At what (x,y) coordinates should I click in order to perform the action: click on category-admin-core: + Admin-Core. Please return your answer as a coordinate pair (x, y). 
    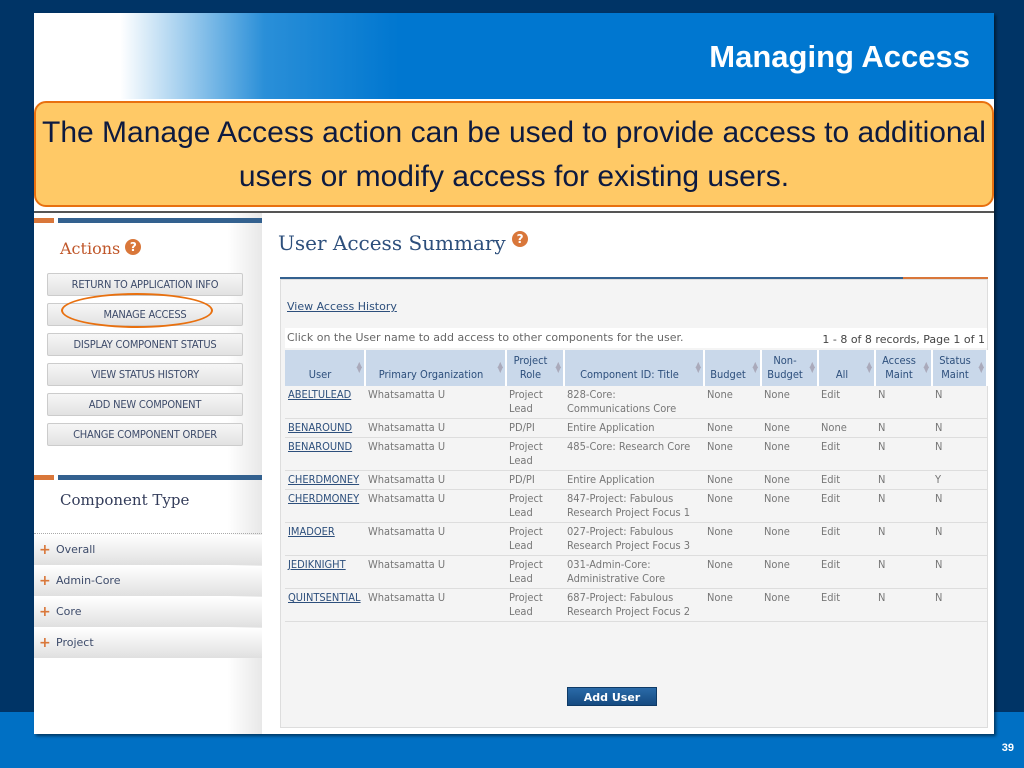
    Looking at the image, I should click on (148, 581).